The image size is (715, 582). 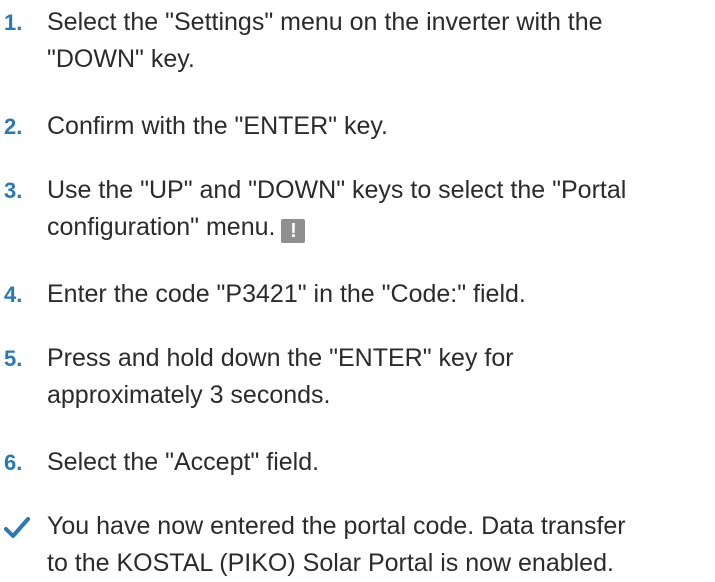 I want to click on step-text-line: Press and hold down the "ENTER" key for, so click(x=280, y=358).